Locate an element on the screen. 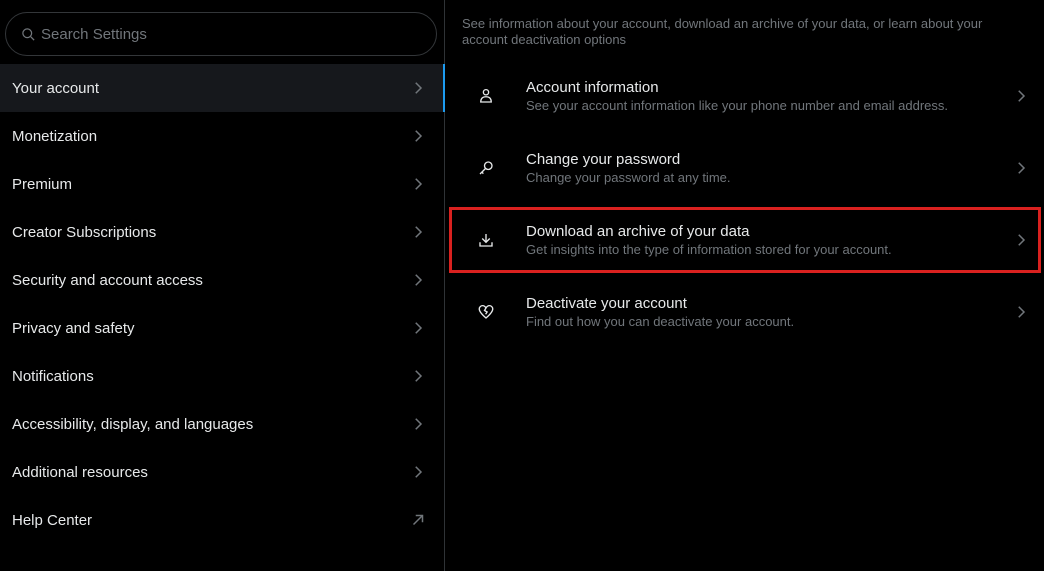  option-subtitle: Change your password at any time. is located at coordinates (628, 177).